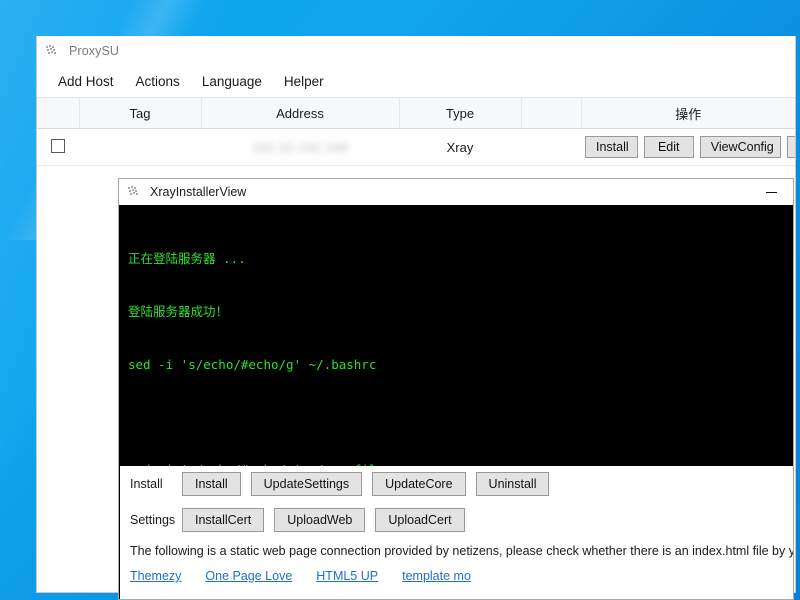 Image resolution: width=800 pixels, height=600 pixels. I want to click on link-one-page-love: One Page Love, so click(248, 576).